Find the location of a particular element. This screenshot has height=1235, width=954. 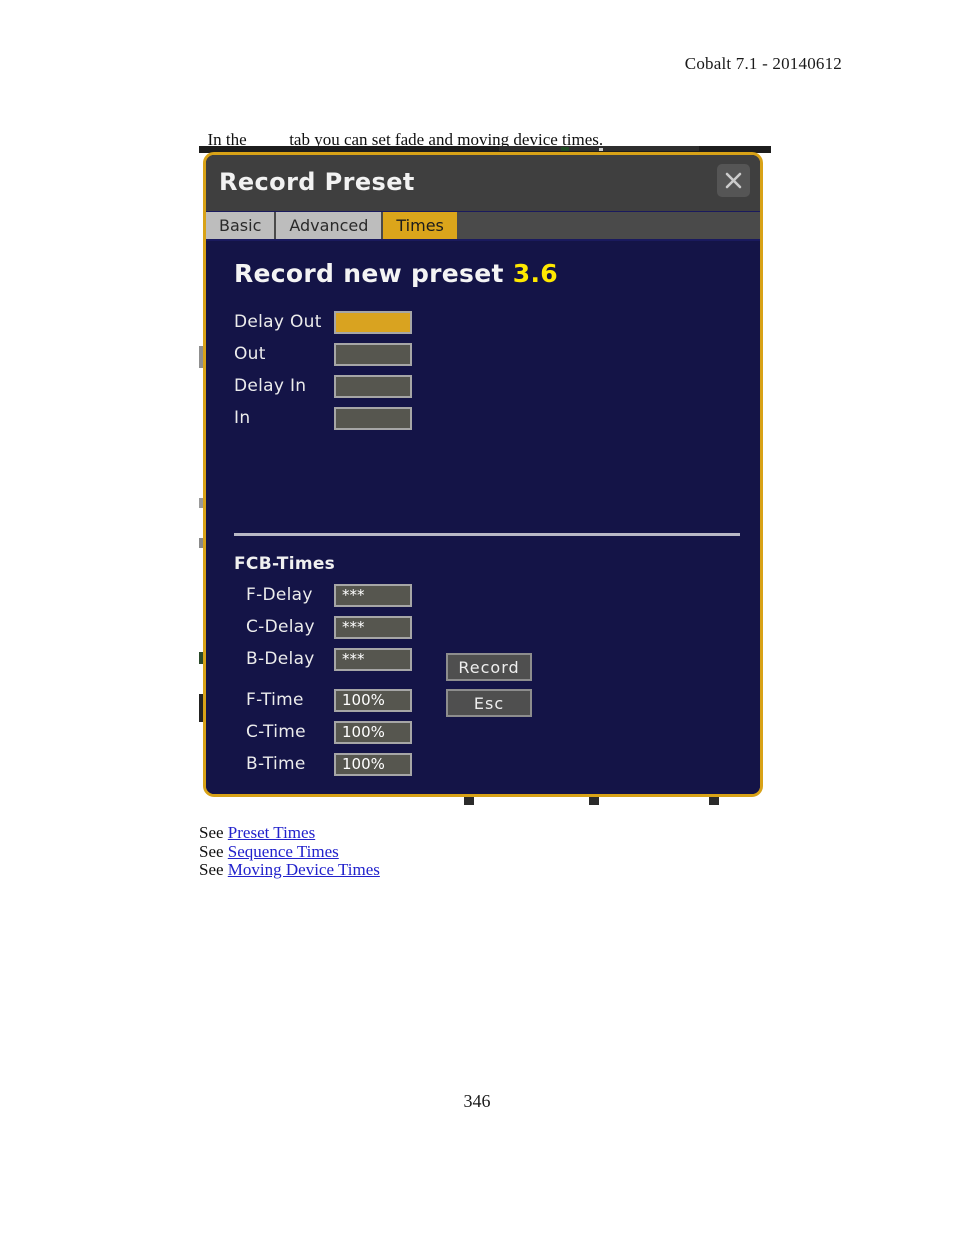

background-artifact-white is located at coordinates (601, 149).